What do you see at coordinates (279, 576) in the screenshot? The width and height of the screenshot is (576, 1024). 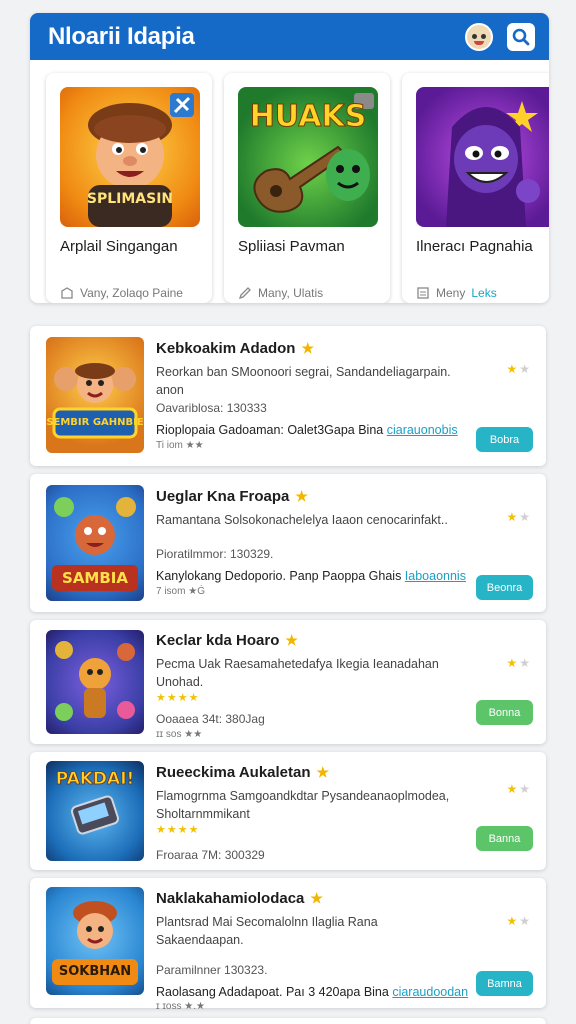 I see `list-item-link-text: Kanylokang Dedoporio. Panp Paoppa Ghais` at bounding box center [279, 576].